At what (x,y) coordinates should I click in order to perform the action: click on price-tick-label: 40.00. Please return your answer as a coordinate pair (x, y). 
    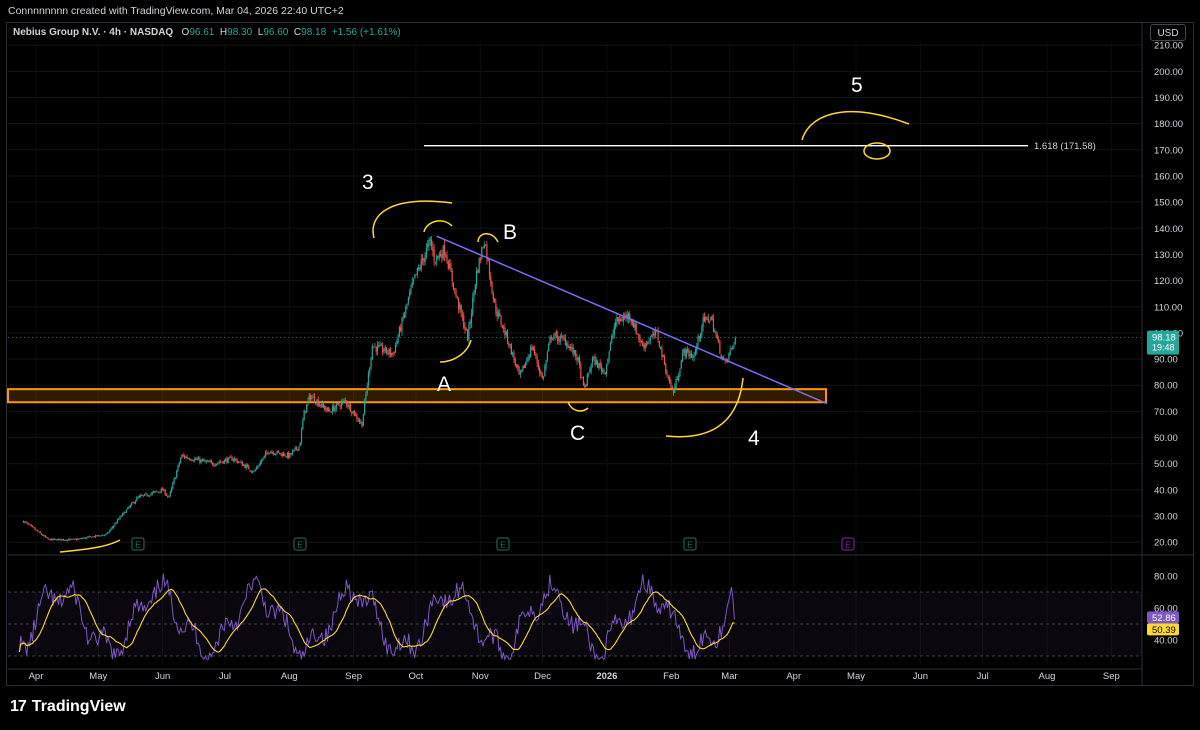
    Looking at the image, I should click on (1166, 490).